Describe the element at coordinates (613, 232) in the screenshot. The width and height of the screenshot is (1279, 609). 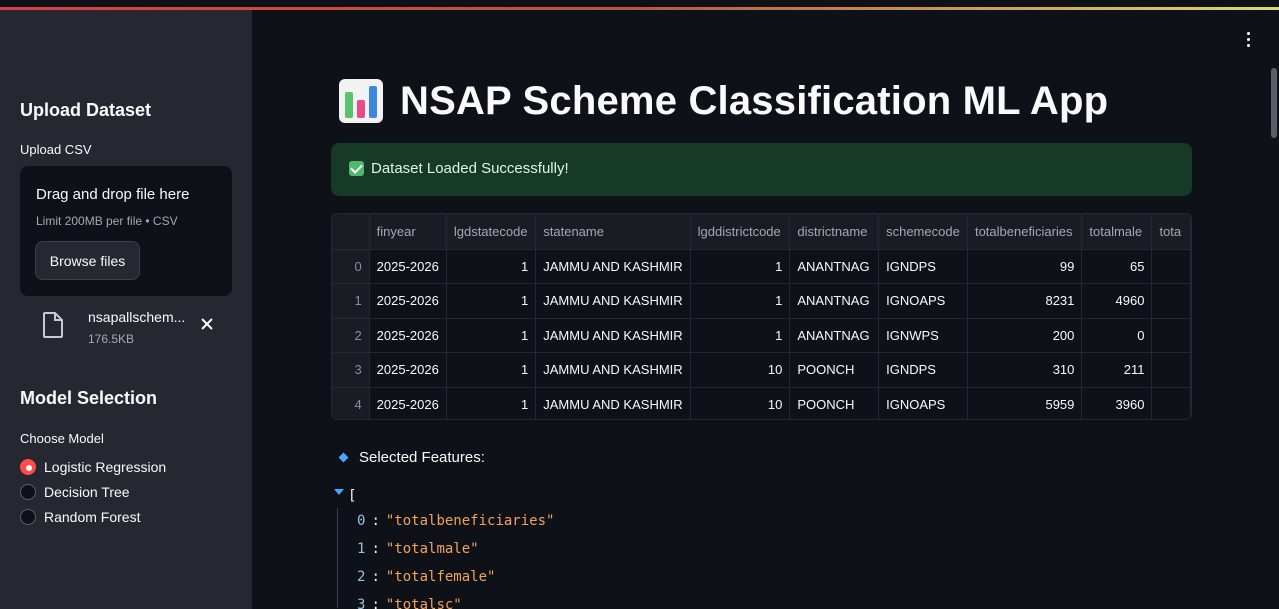
I see `column-header: statename` at that location.